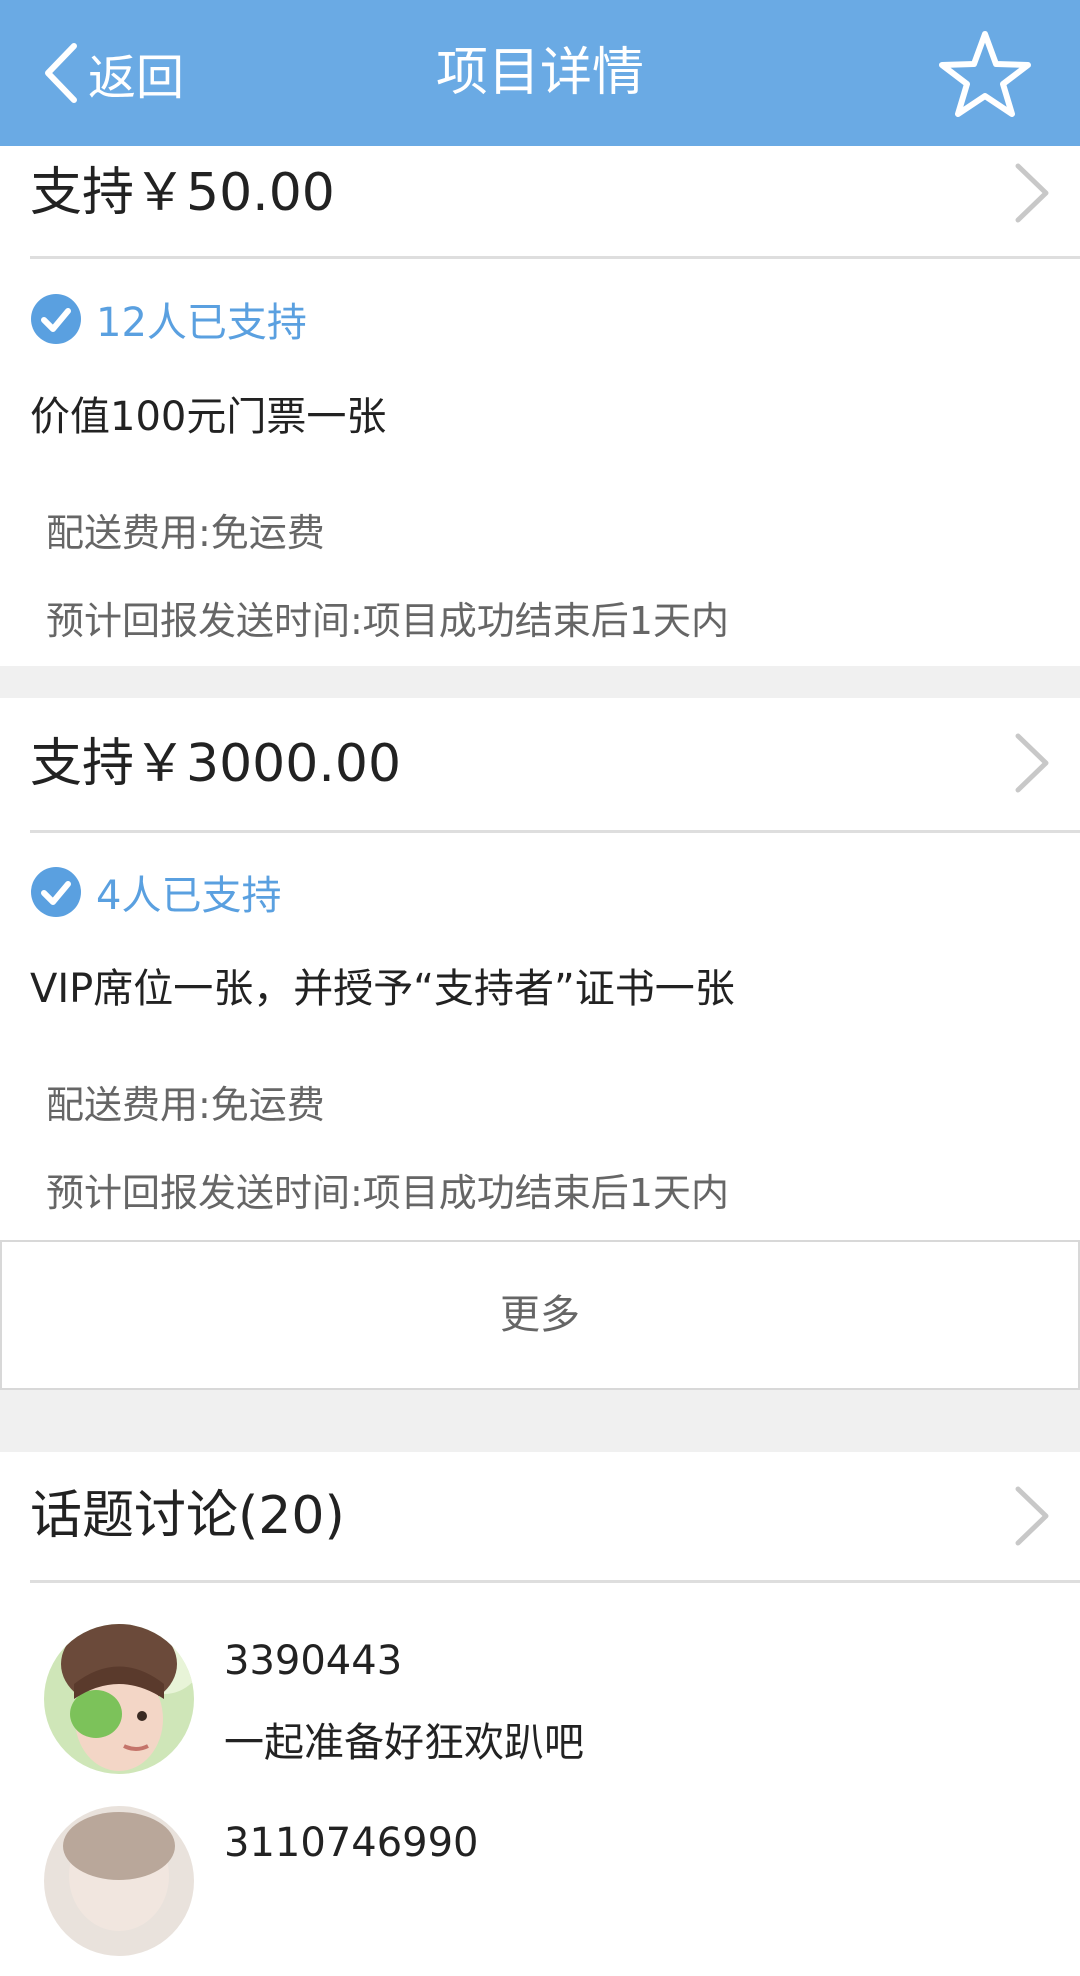 Image resolution: width=1080 pixels, height=1976 pixels. I want to click on supporters-count: 12人已支持, so click(168, 319).